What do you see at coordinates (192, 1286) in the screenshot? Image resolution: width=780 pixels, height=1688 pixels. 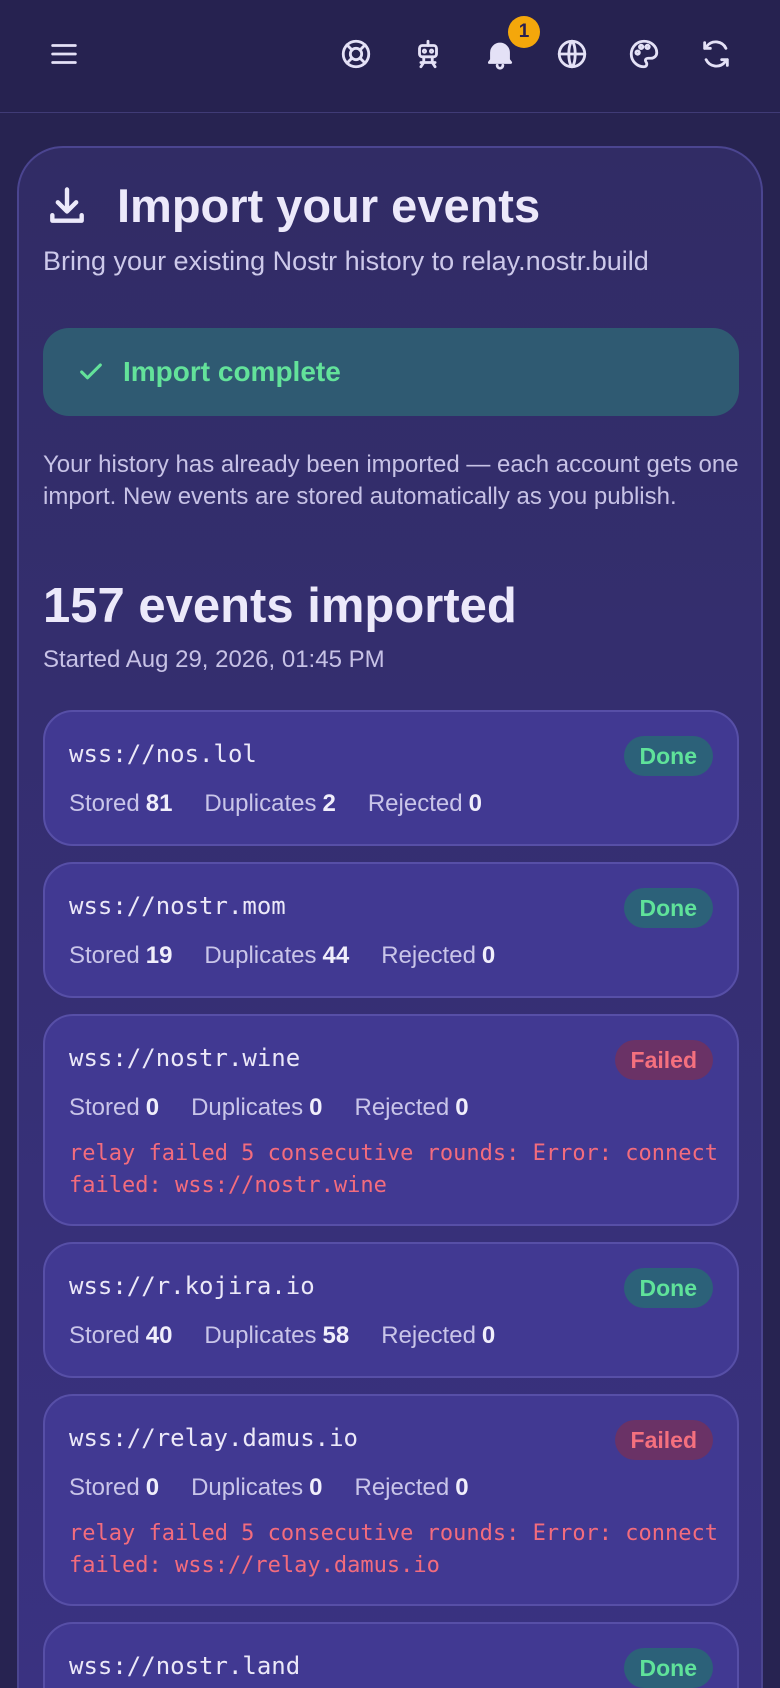 I see `relay-url: wss://r.kojira.io` at bounding box center [192, 1286].